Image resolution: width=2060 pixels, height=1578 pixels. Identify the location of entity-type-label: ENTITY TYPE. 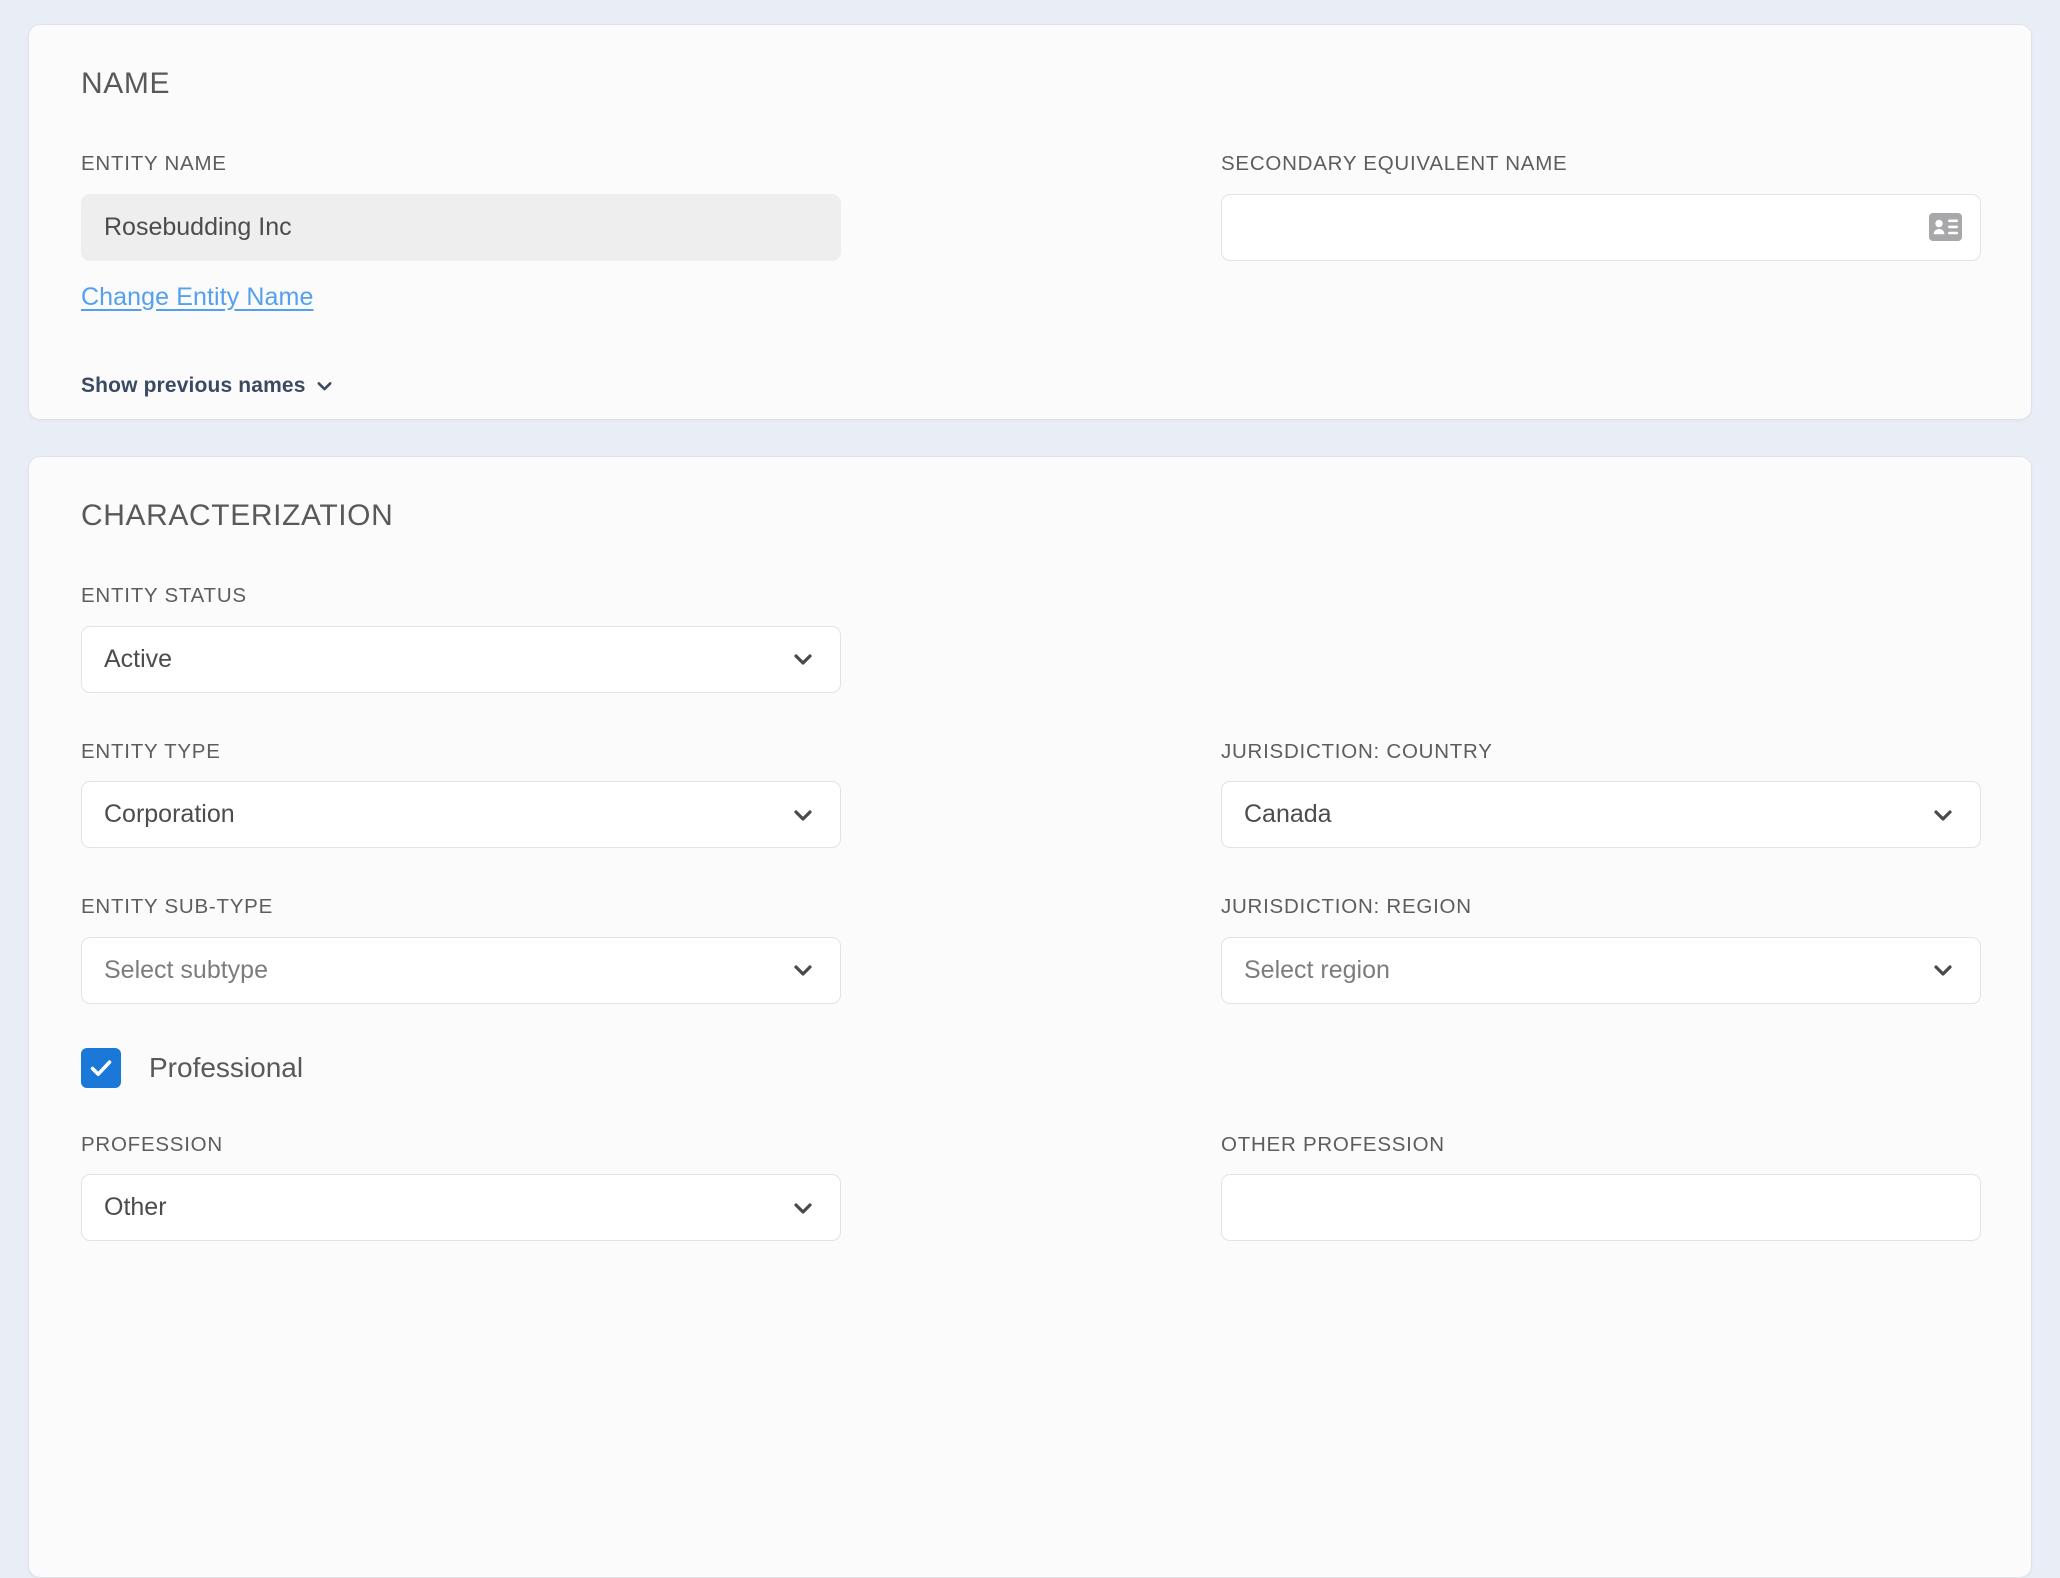
(151, 751).